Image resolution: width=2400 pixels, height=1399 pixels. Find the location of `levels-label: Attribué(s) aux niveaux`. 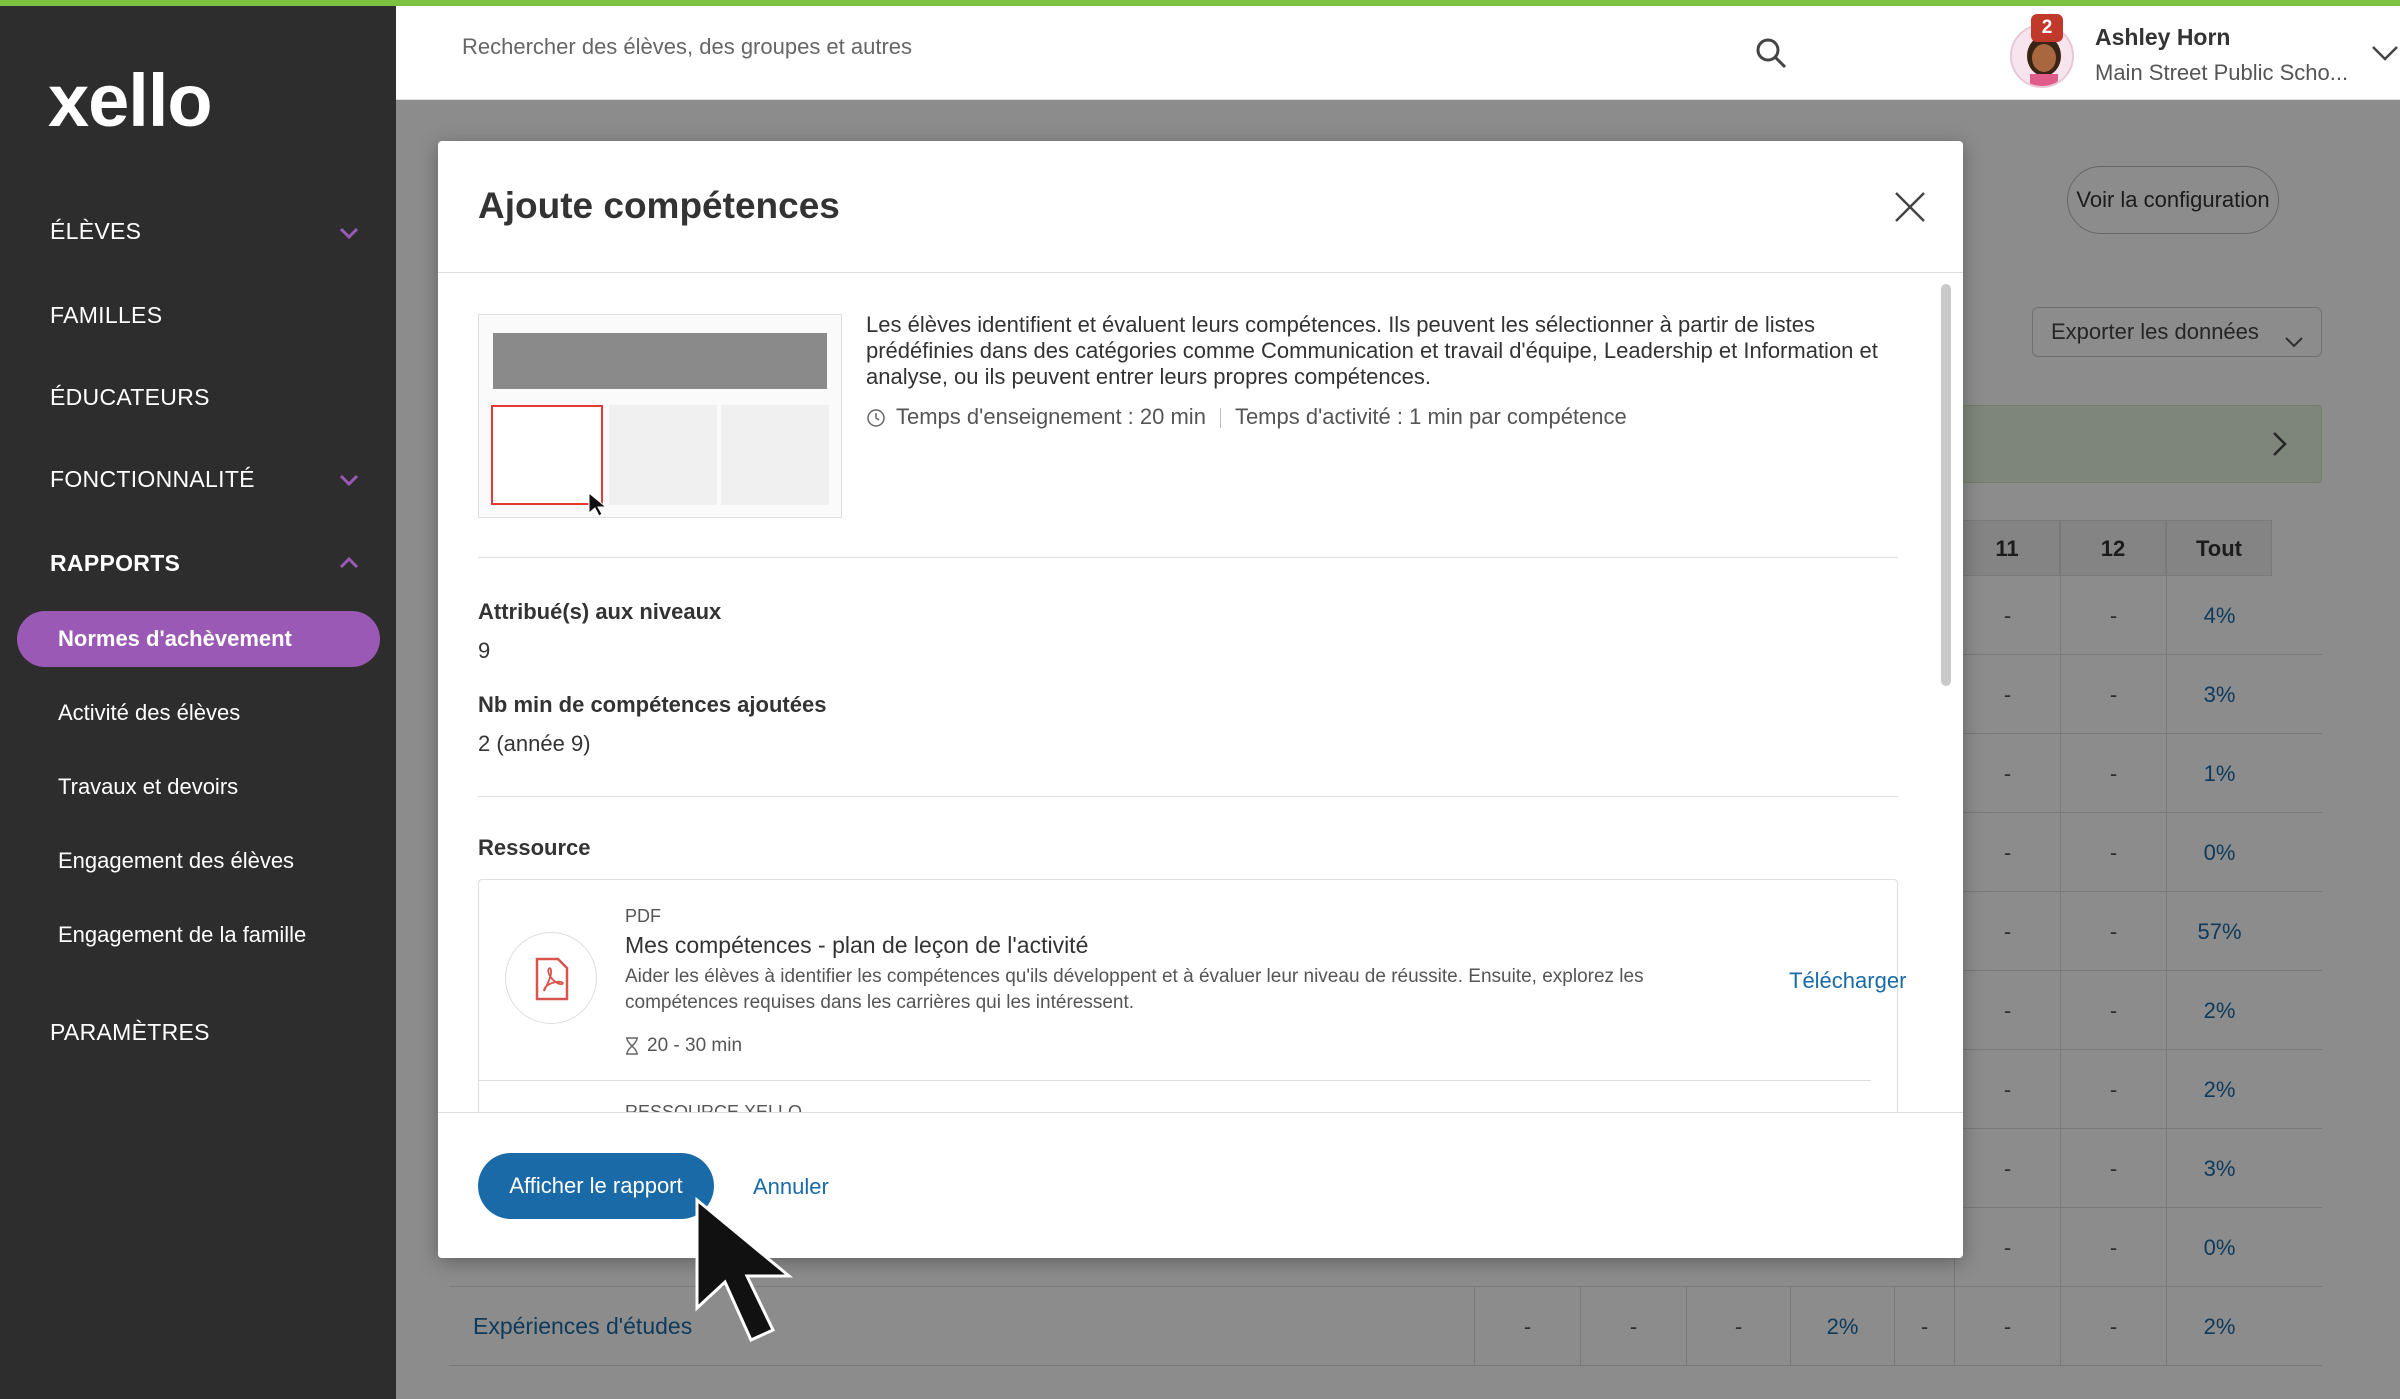

levels-label: Attribué(s) aux niveaux is located at coordinates (600, 611).